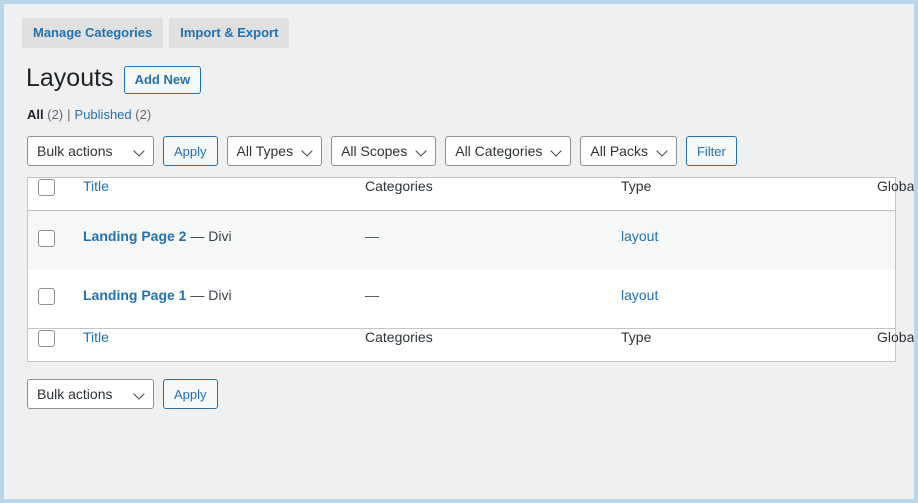 This screenshot has width=918, height=503. What do you see at coordinates (190, 151) in the screenshot?
I see `apply-button-top: Apply` at bounding box center [190, 151].